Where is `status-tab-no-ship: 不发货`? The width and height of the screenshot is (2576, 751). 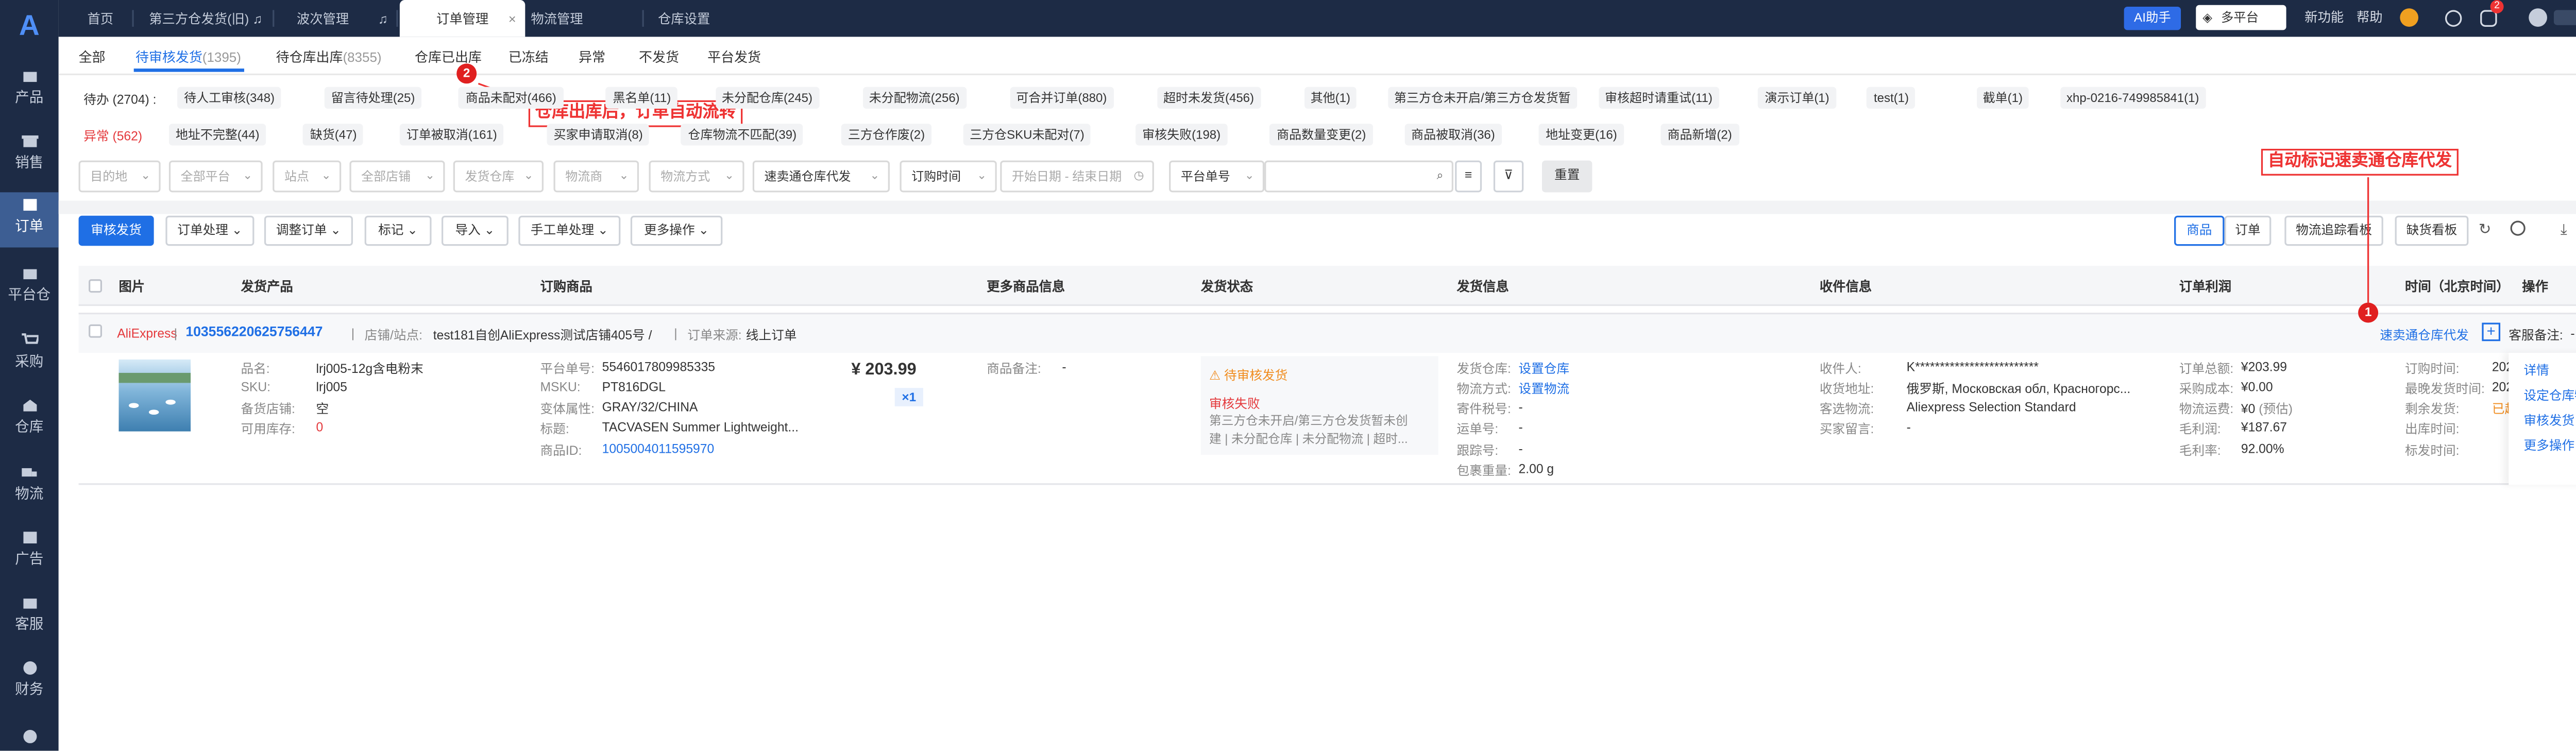 status-tab-no-ship: 不发货 is located at coordinates (659, 57).